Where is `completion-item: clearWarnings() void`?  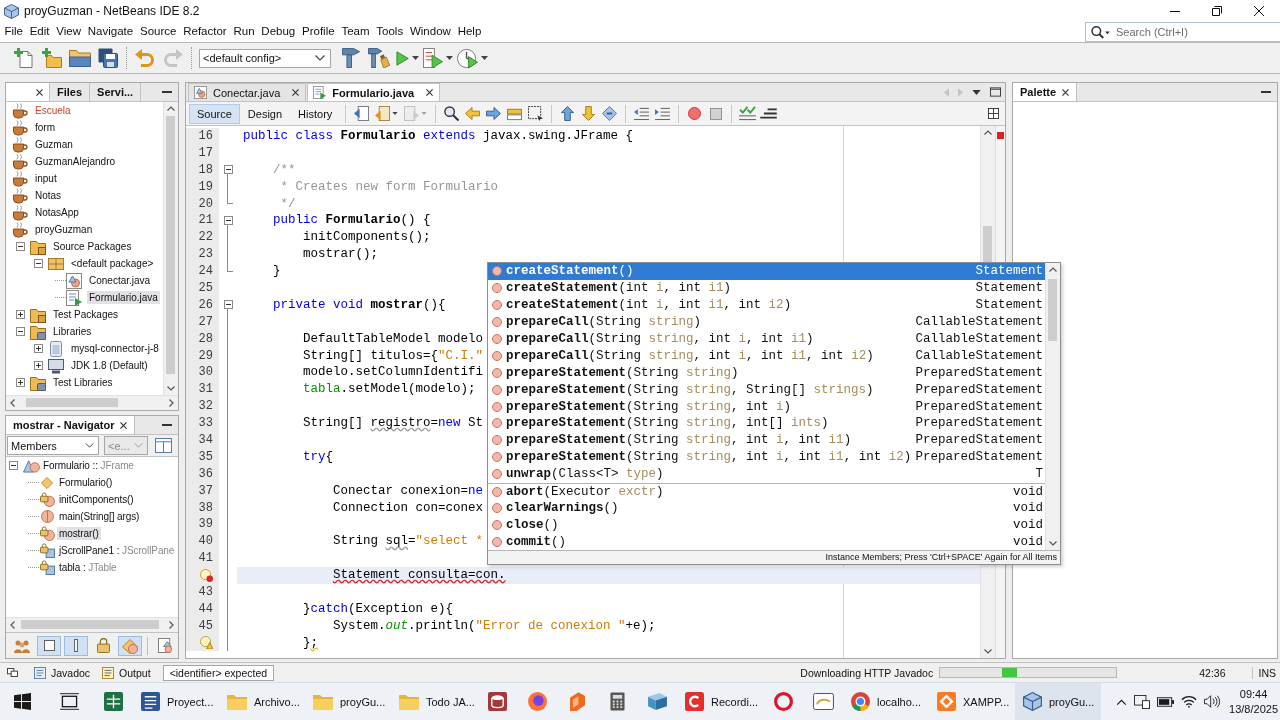 completion-item: clearWarnings() void is located at coordinates (766, 508).